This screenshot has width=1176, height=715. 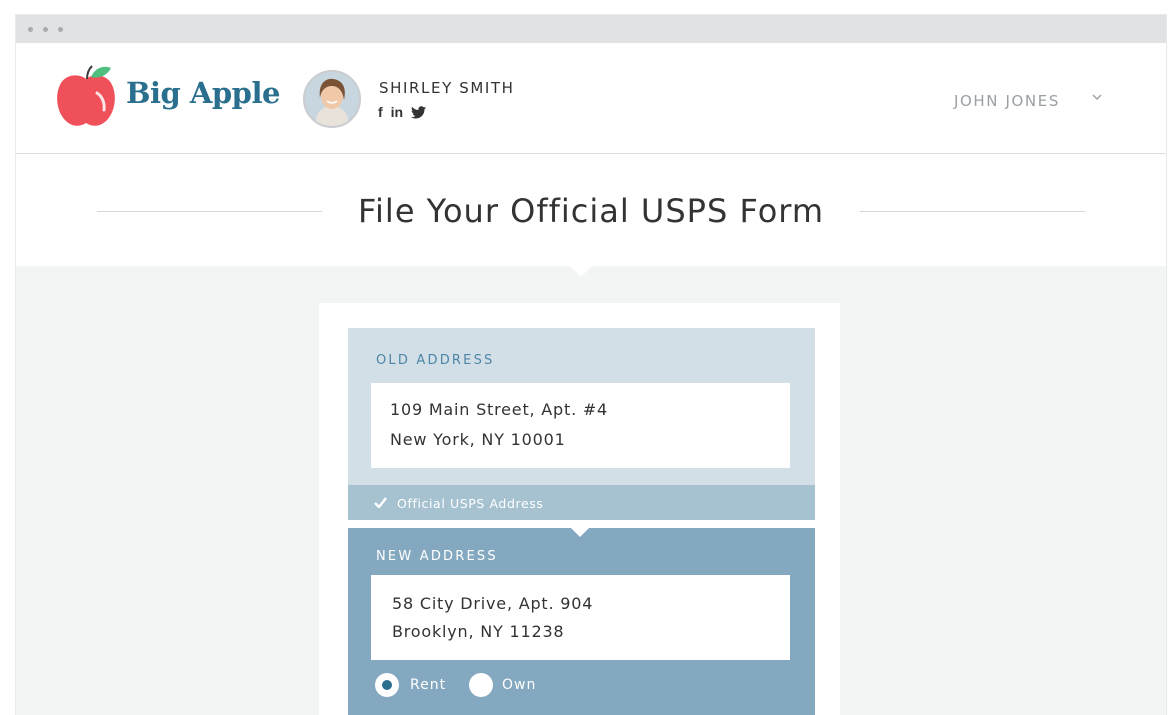 What do you see at coordinates (428, 685) in the screenshot?
I see `rent-radio-label: Rent` at bounding box center [428, 685].